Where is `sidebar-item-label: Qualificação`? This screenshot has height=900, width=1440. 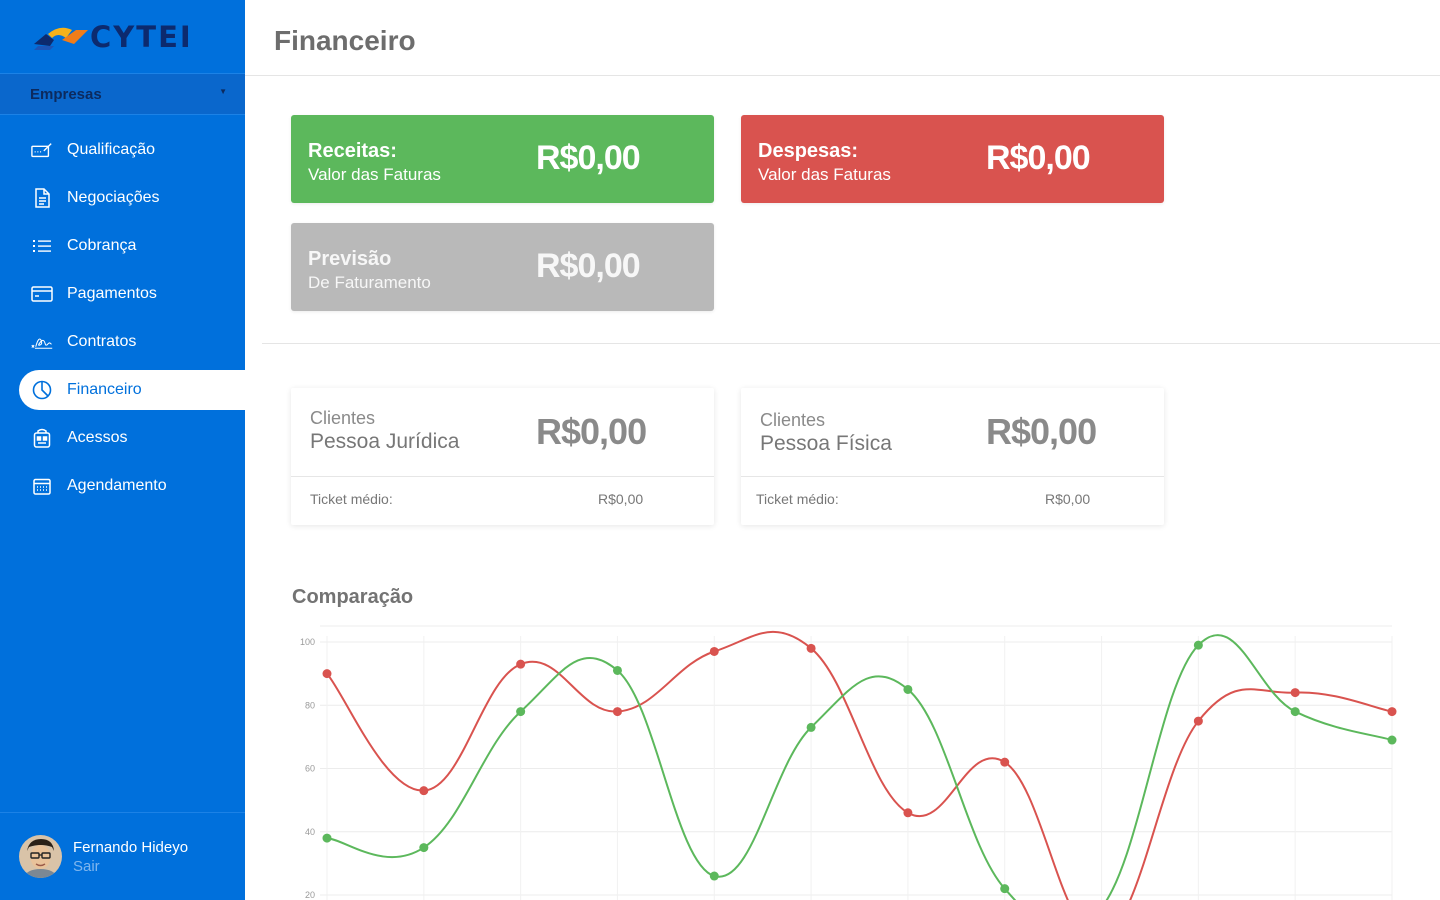 sidebar-item-label: Qualificação is located at coordinates (111, 149).